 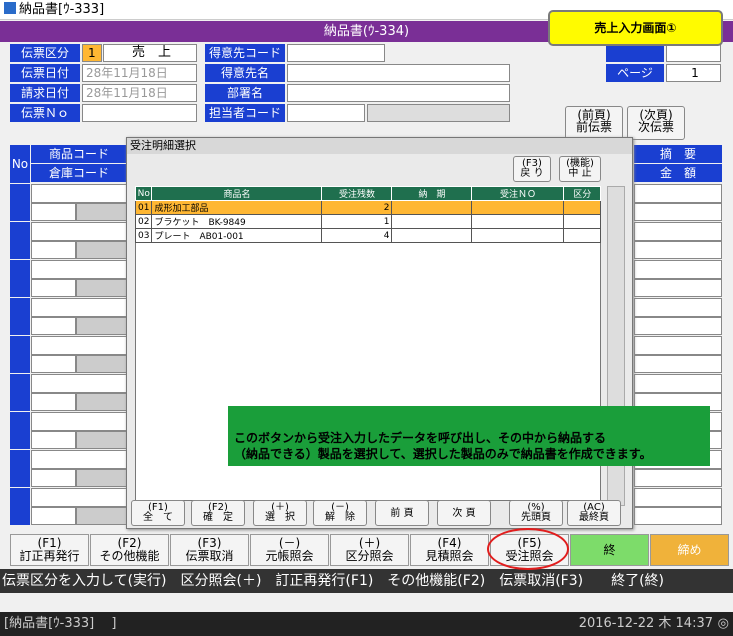 I want to click on dialog-button-label: 次 頁, so click(x=464, y=513).